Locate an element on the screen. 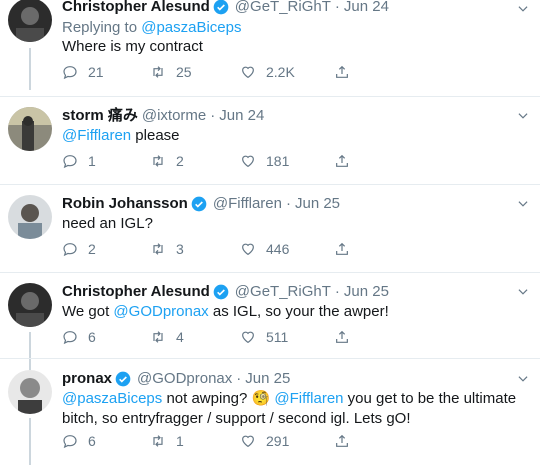 Image resolution: width=540 pixels, height=465 pixels. tweet-text-body: as IGL, so your the awper! is located at coordinates (298, 311).